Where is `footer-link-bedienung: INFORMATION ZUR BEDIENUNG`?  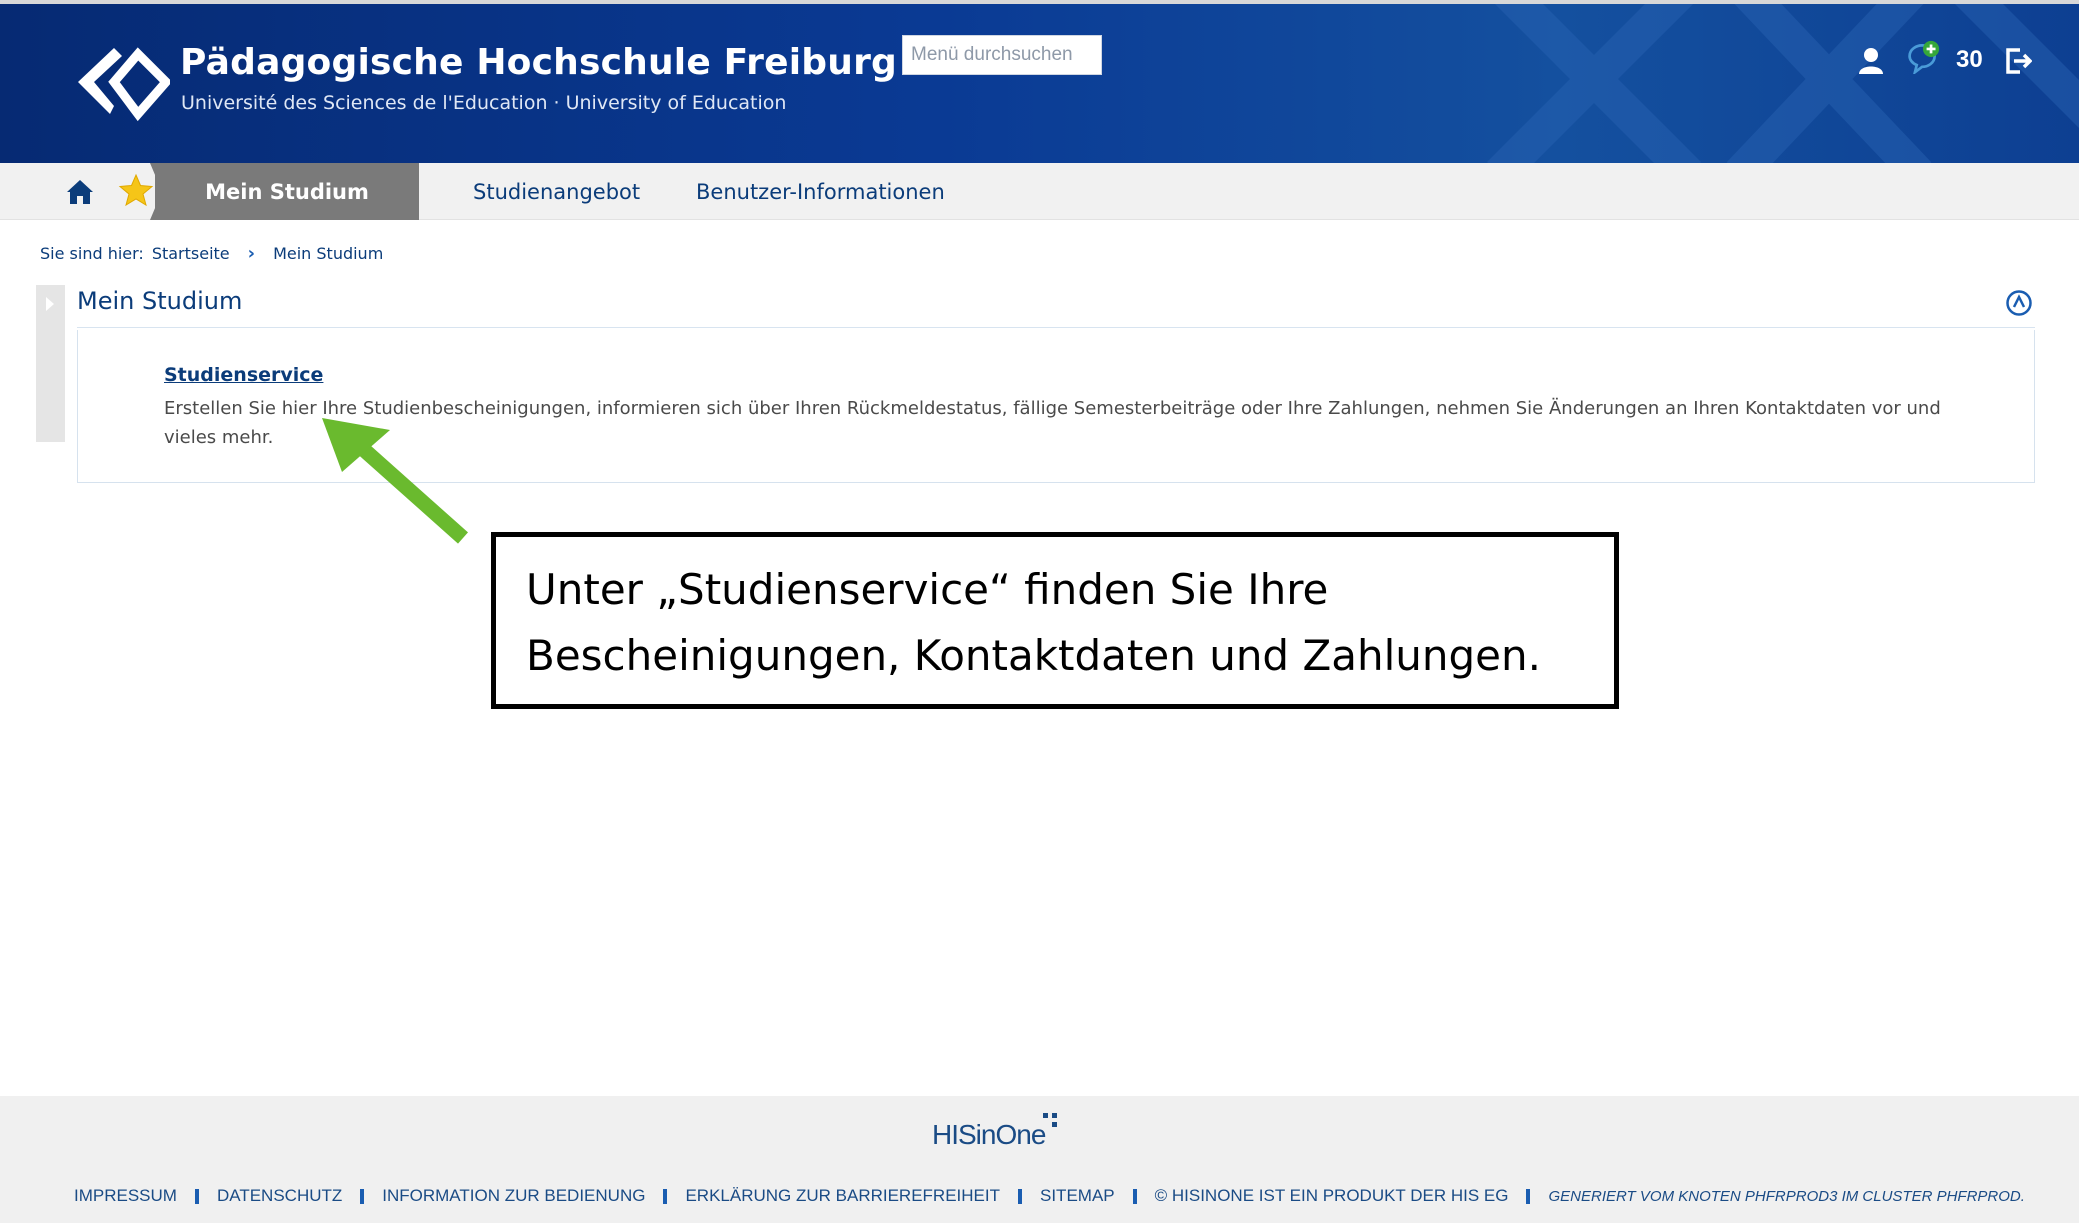
footer-link-bedienung: INFORMATION ZUR BEDIENUNG is located at coordinates (513, 1196).